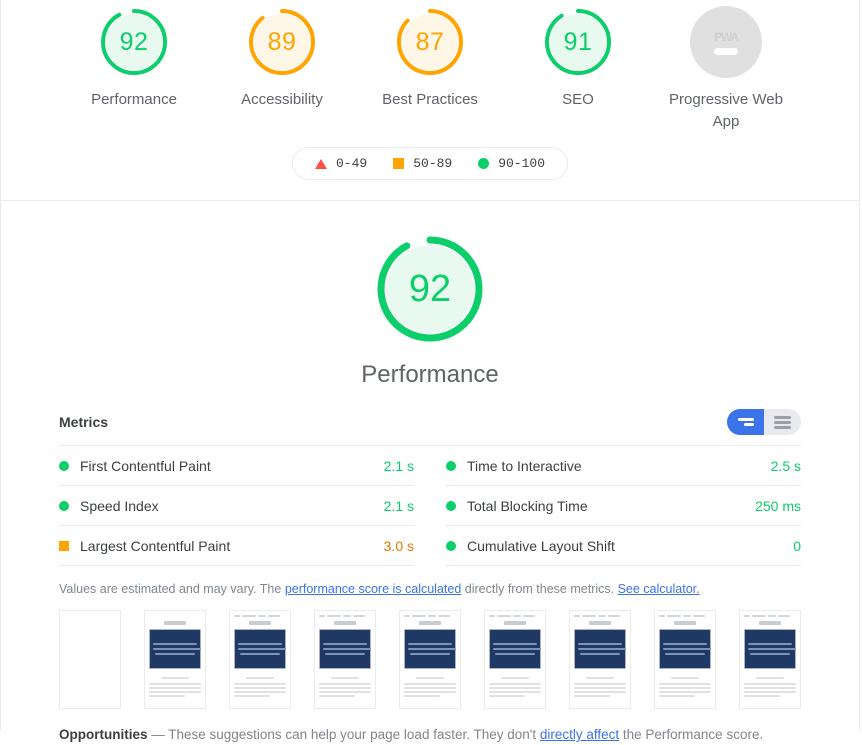  Describe the element at coordinates (623, 466) in the screenshot. I see `metric-row: Time to Interactive 2.5 s` at that location.